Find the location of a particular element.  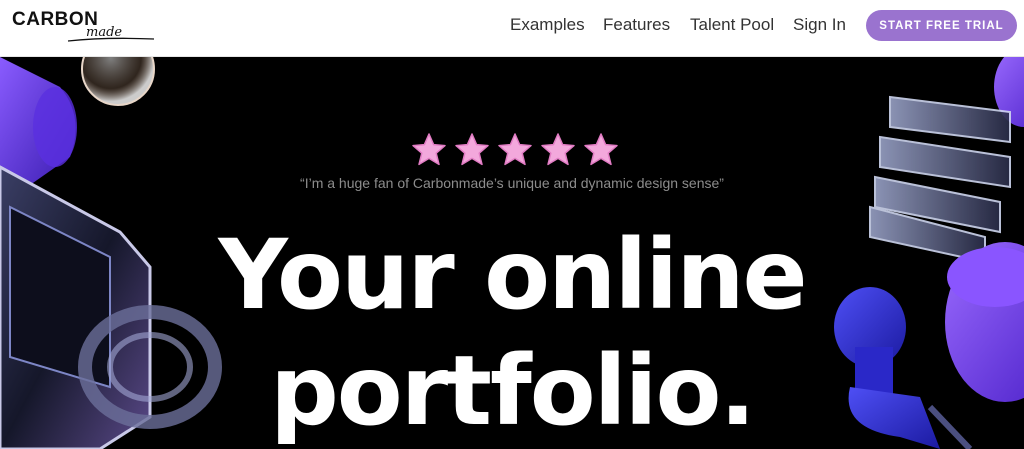

hero-headline-line-2: portfolio. is located at coordinates (513, 391).